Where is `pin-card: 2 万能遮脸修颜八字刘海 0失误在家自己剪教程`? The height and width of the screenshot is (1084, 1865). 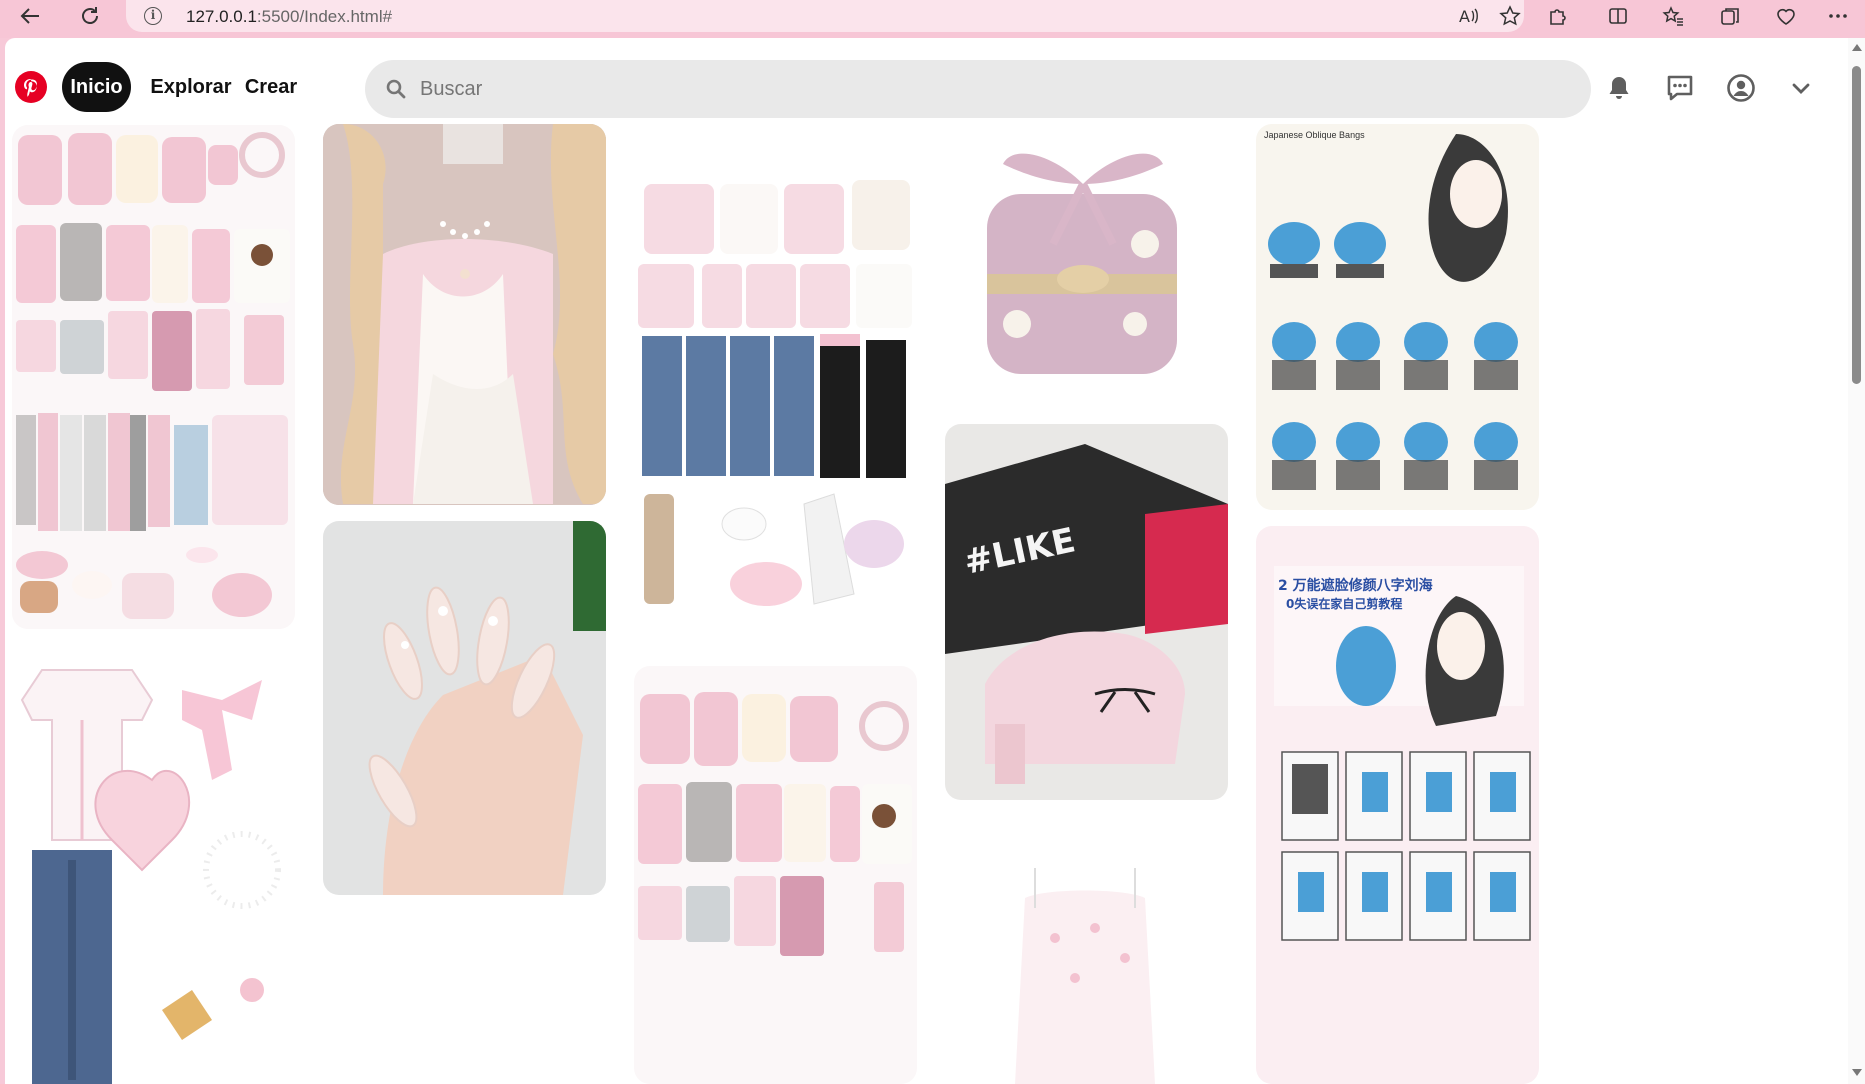
pin-card: 2 万能遮脸修颜八字刘海 0失误在家自己剪教程 is located at coordinates (1397, 805).